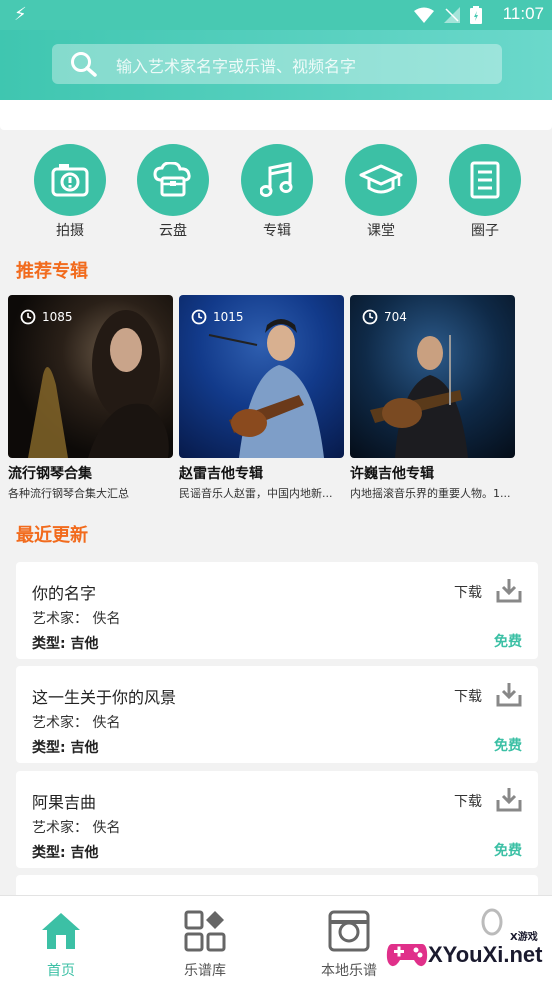  I want to click on quick-action-label: 拍摄, so click(70, 231).